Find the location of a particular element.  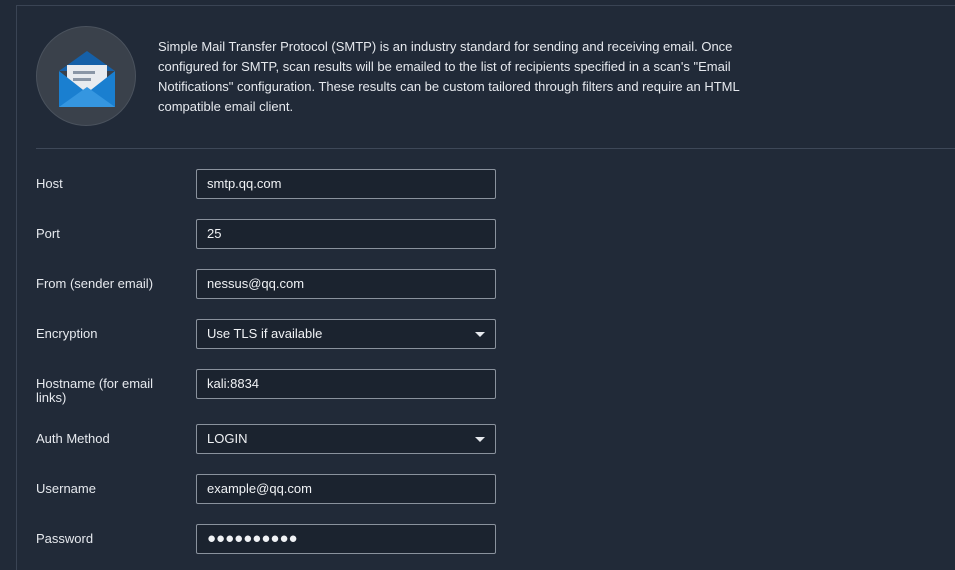

host-label: Host is located at coordinates (49, 183).